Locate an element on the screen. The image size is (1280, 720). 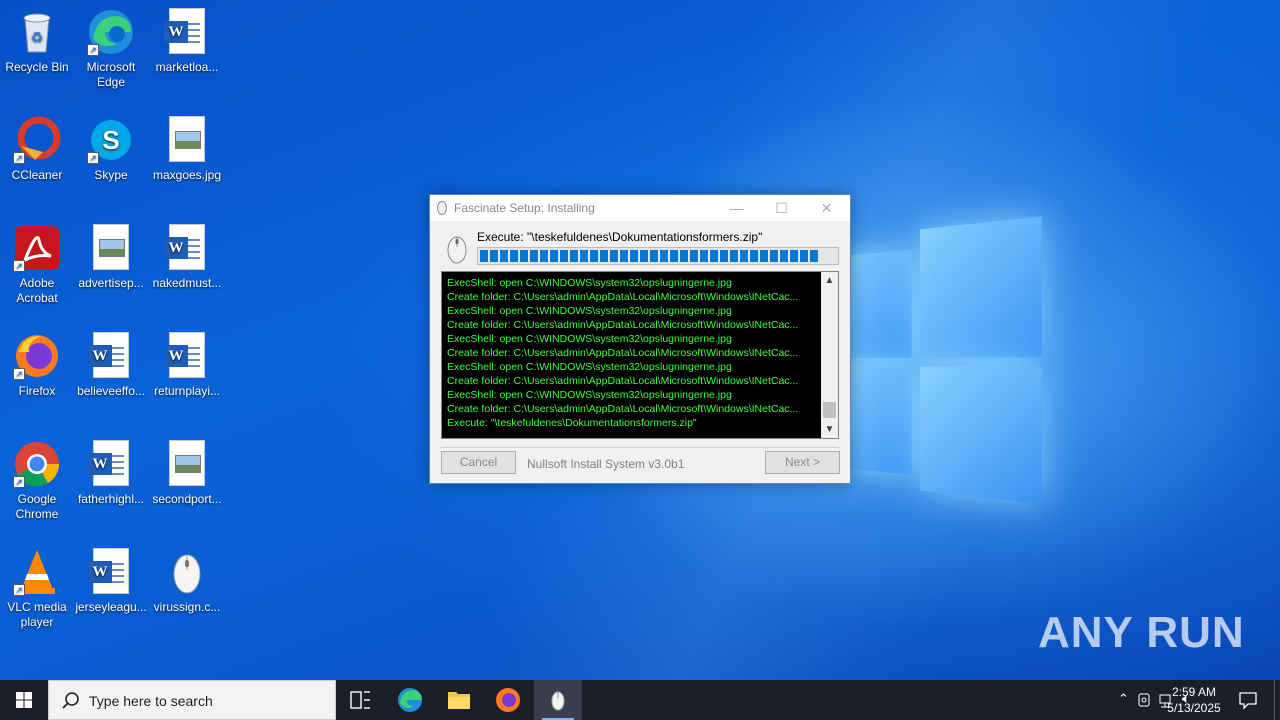
task-view-icon is located at coordinates (360, 700).